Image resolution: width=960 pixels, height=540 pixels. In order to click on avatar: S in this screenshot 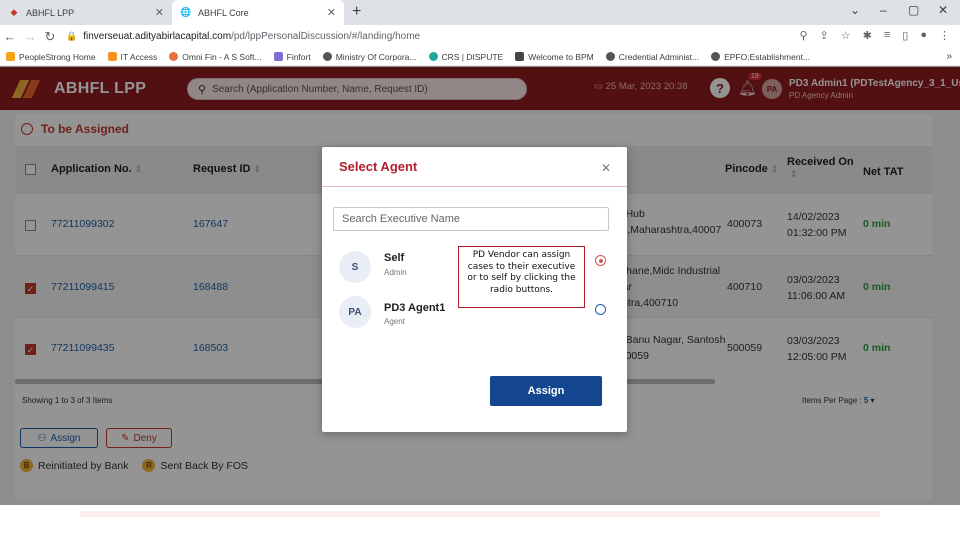, I will do `click(355, 267)`.